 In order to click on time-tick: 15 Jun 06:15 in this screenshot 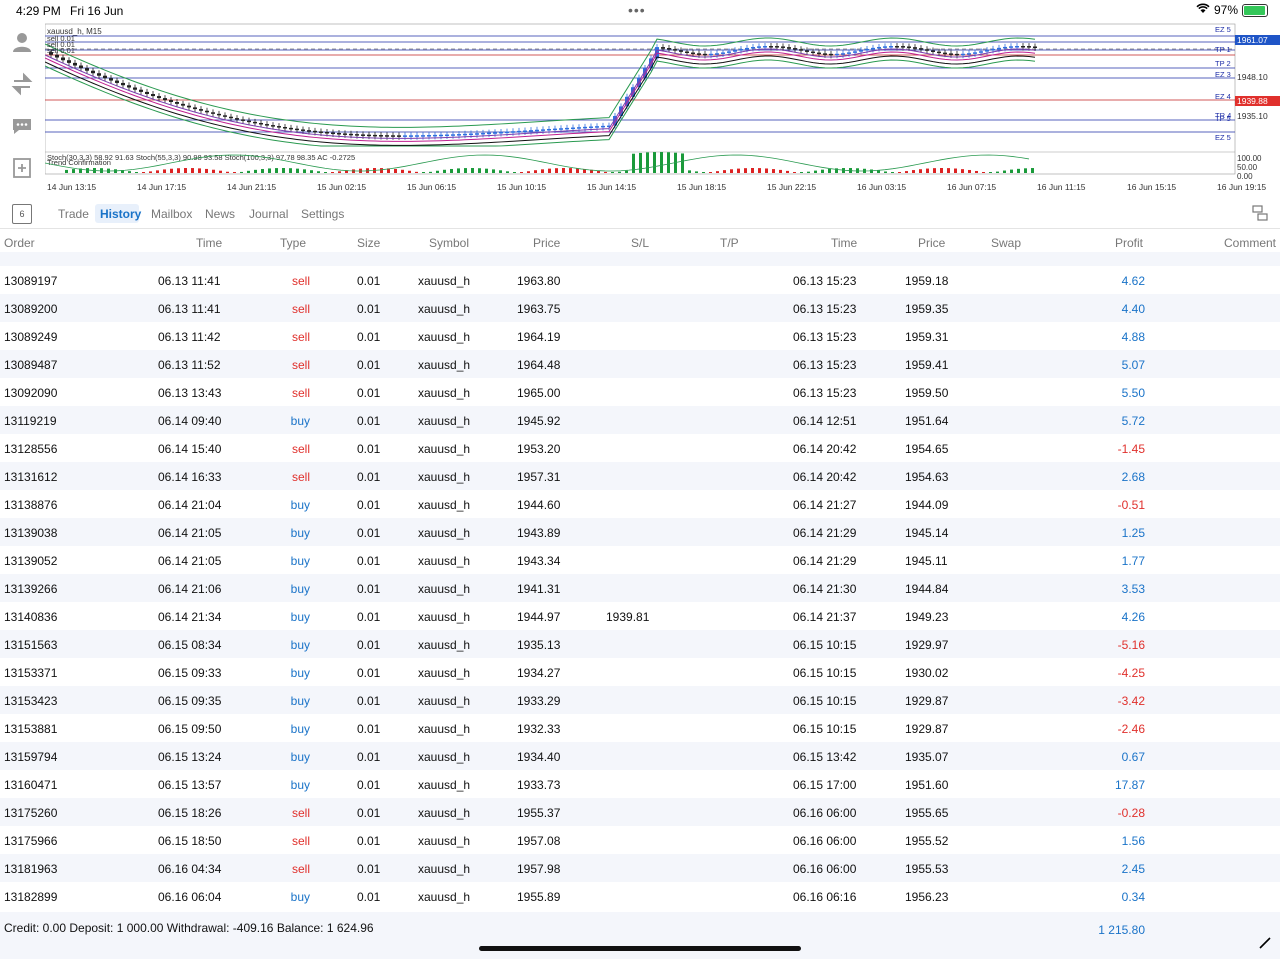, I will do `click(431, 187)`.